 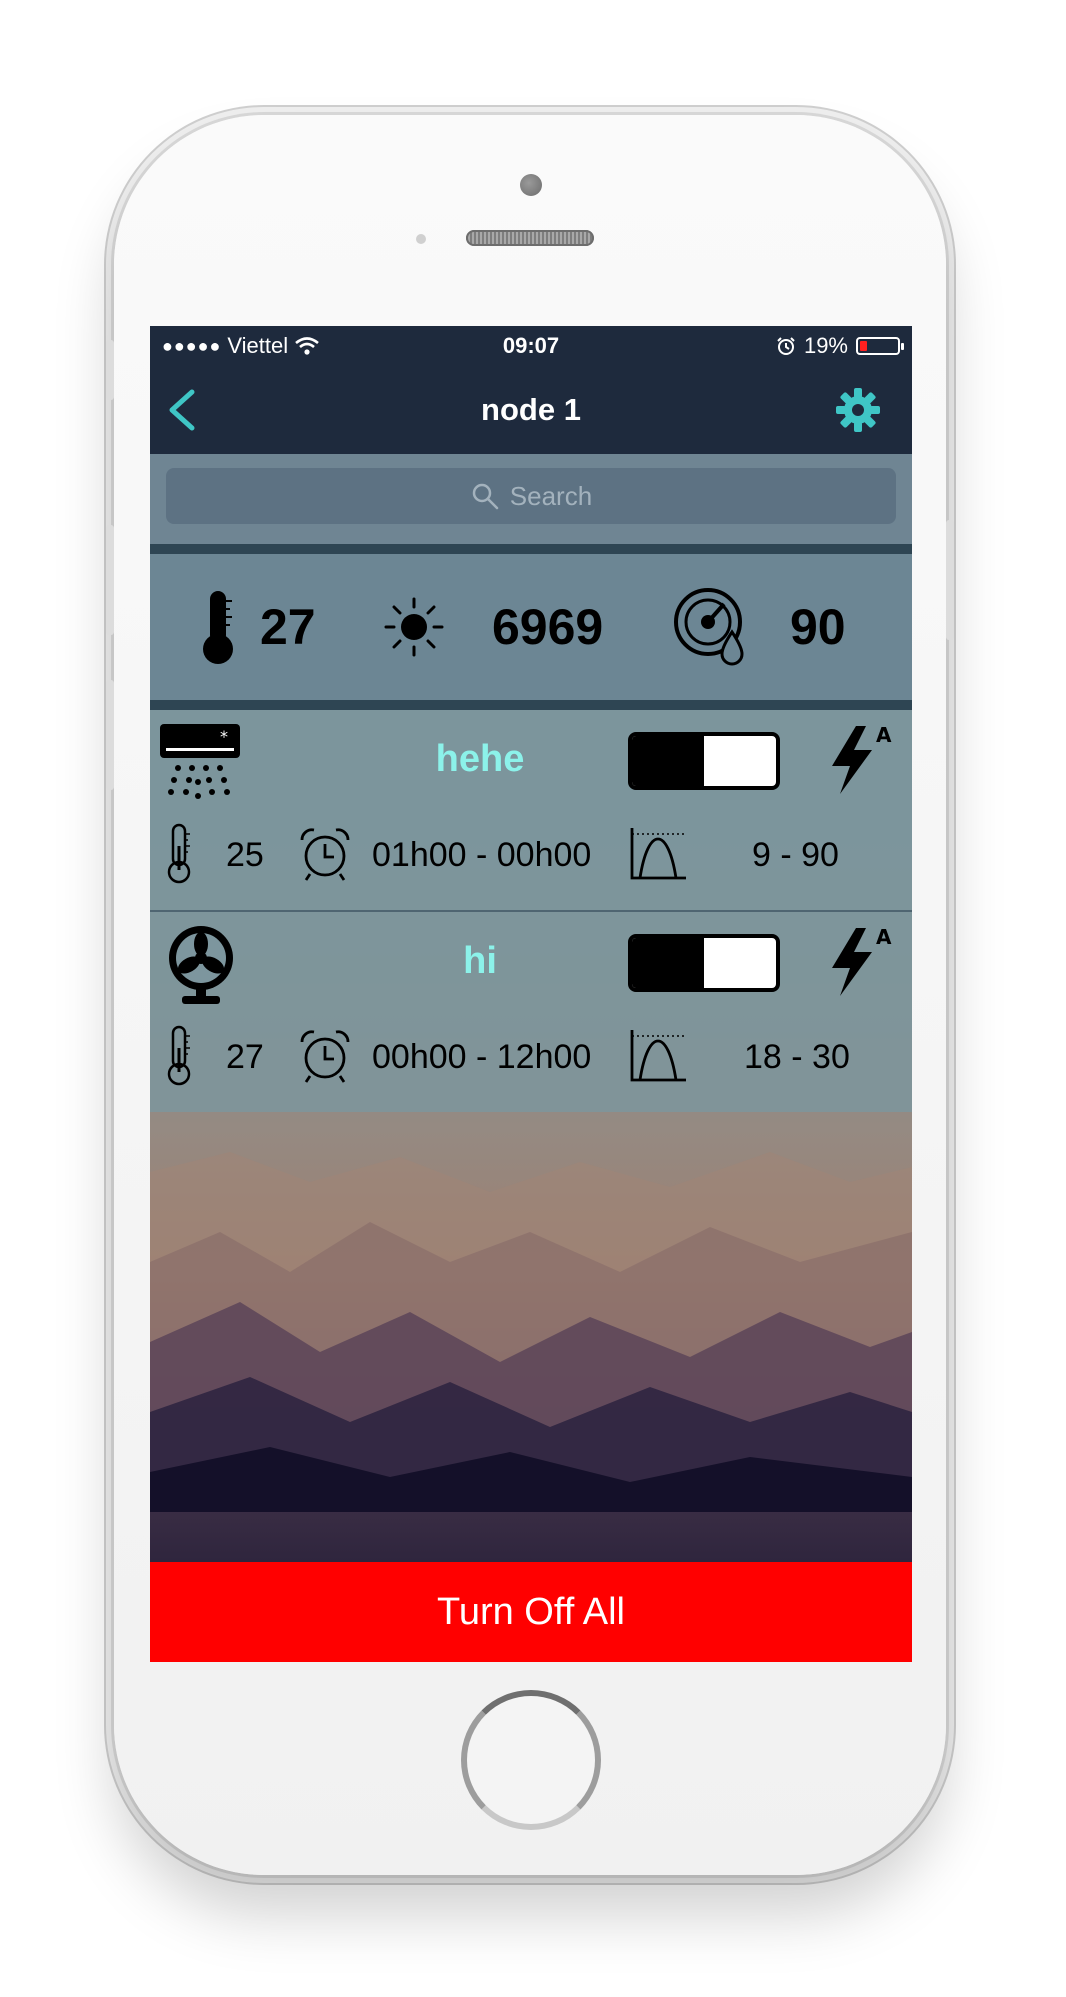 I want to click on page-title: node 1, so click(x=531, y=409).